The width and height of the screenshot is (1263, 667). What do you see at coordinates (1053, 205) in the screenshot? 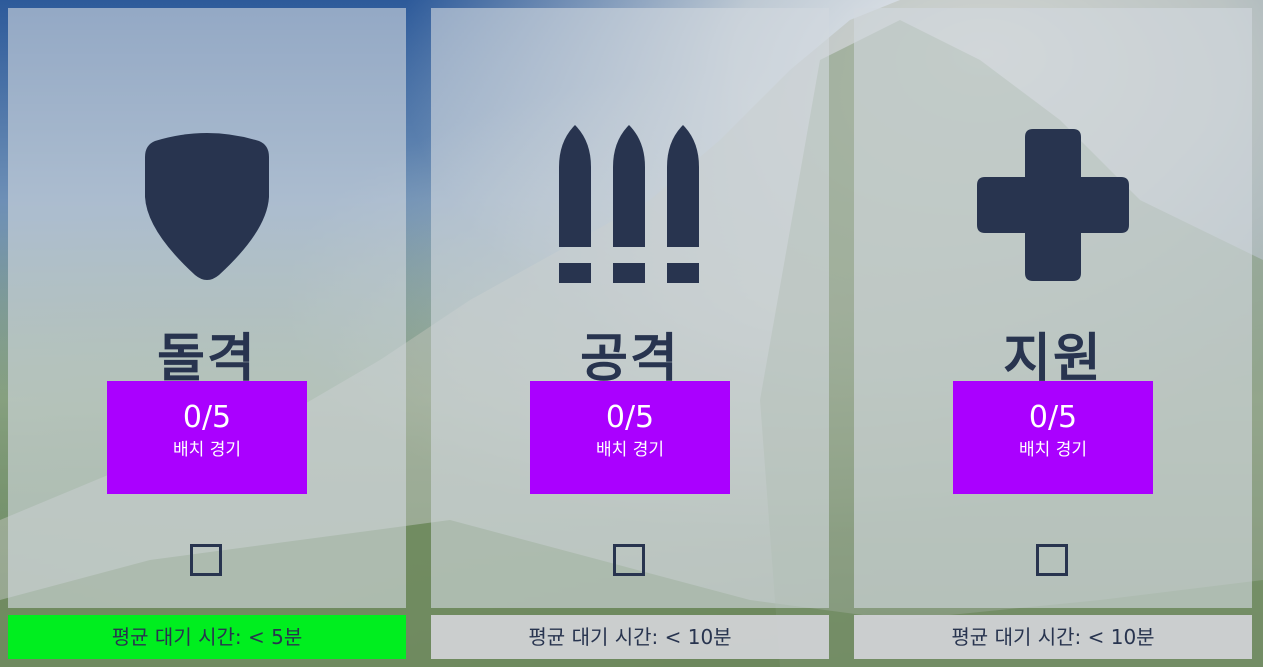
I see `plus-cross-icon` at bounding box center [1053, 205].